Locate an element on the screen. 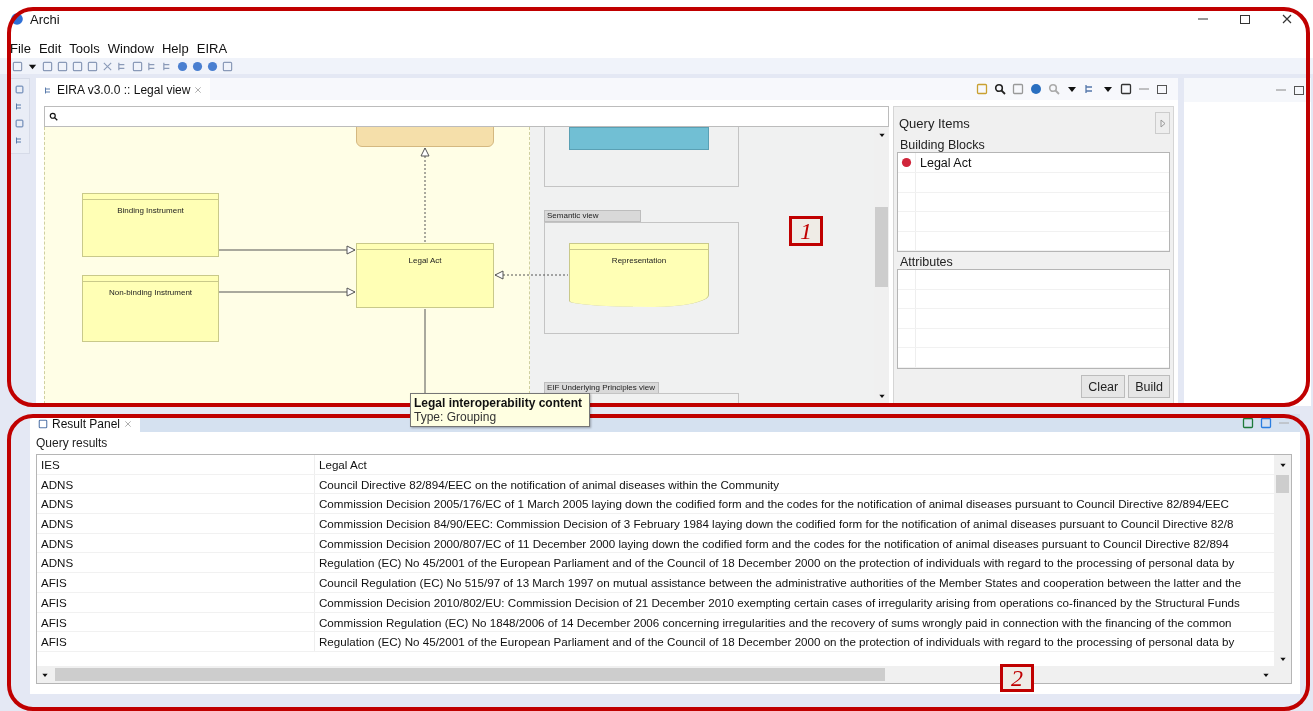  table-cell-text: Commission Decision 84/90/EEC: Commission Decision of 3 February 1984 laying down the codified form for the notification of animal diseases pursuant to Council Directive 82/8 is located at coordinates (776, 524).